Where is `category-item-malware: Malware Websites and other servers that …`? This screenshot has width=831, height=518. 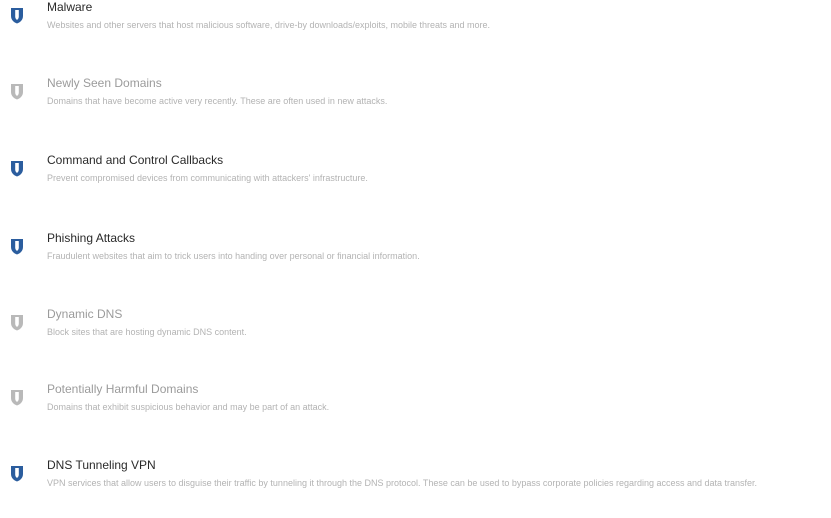 category-item-malware: Malware Websites and other servers that … is located at coordinates (415, 30).